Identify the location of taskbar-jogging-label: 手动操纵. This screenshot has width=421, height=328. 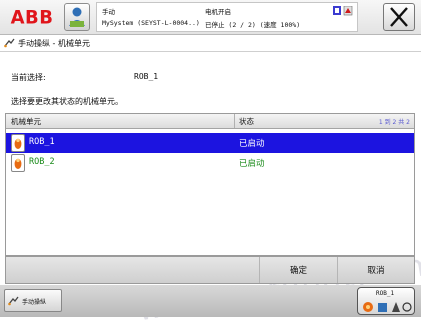
(34, 302).